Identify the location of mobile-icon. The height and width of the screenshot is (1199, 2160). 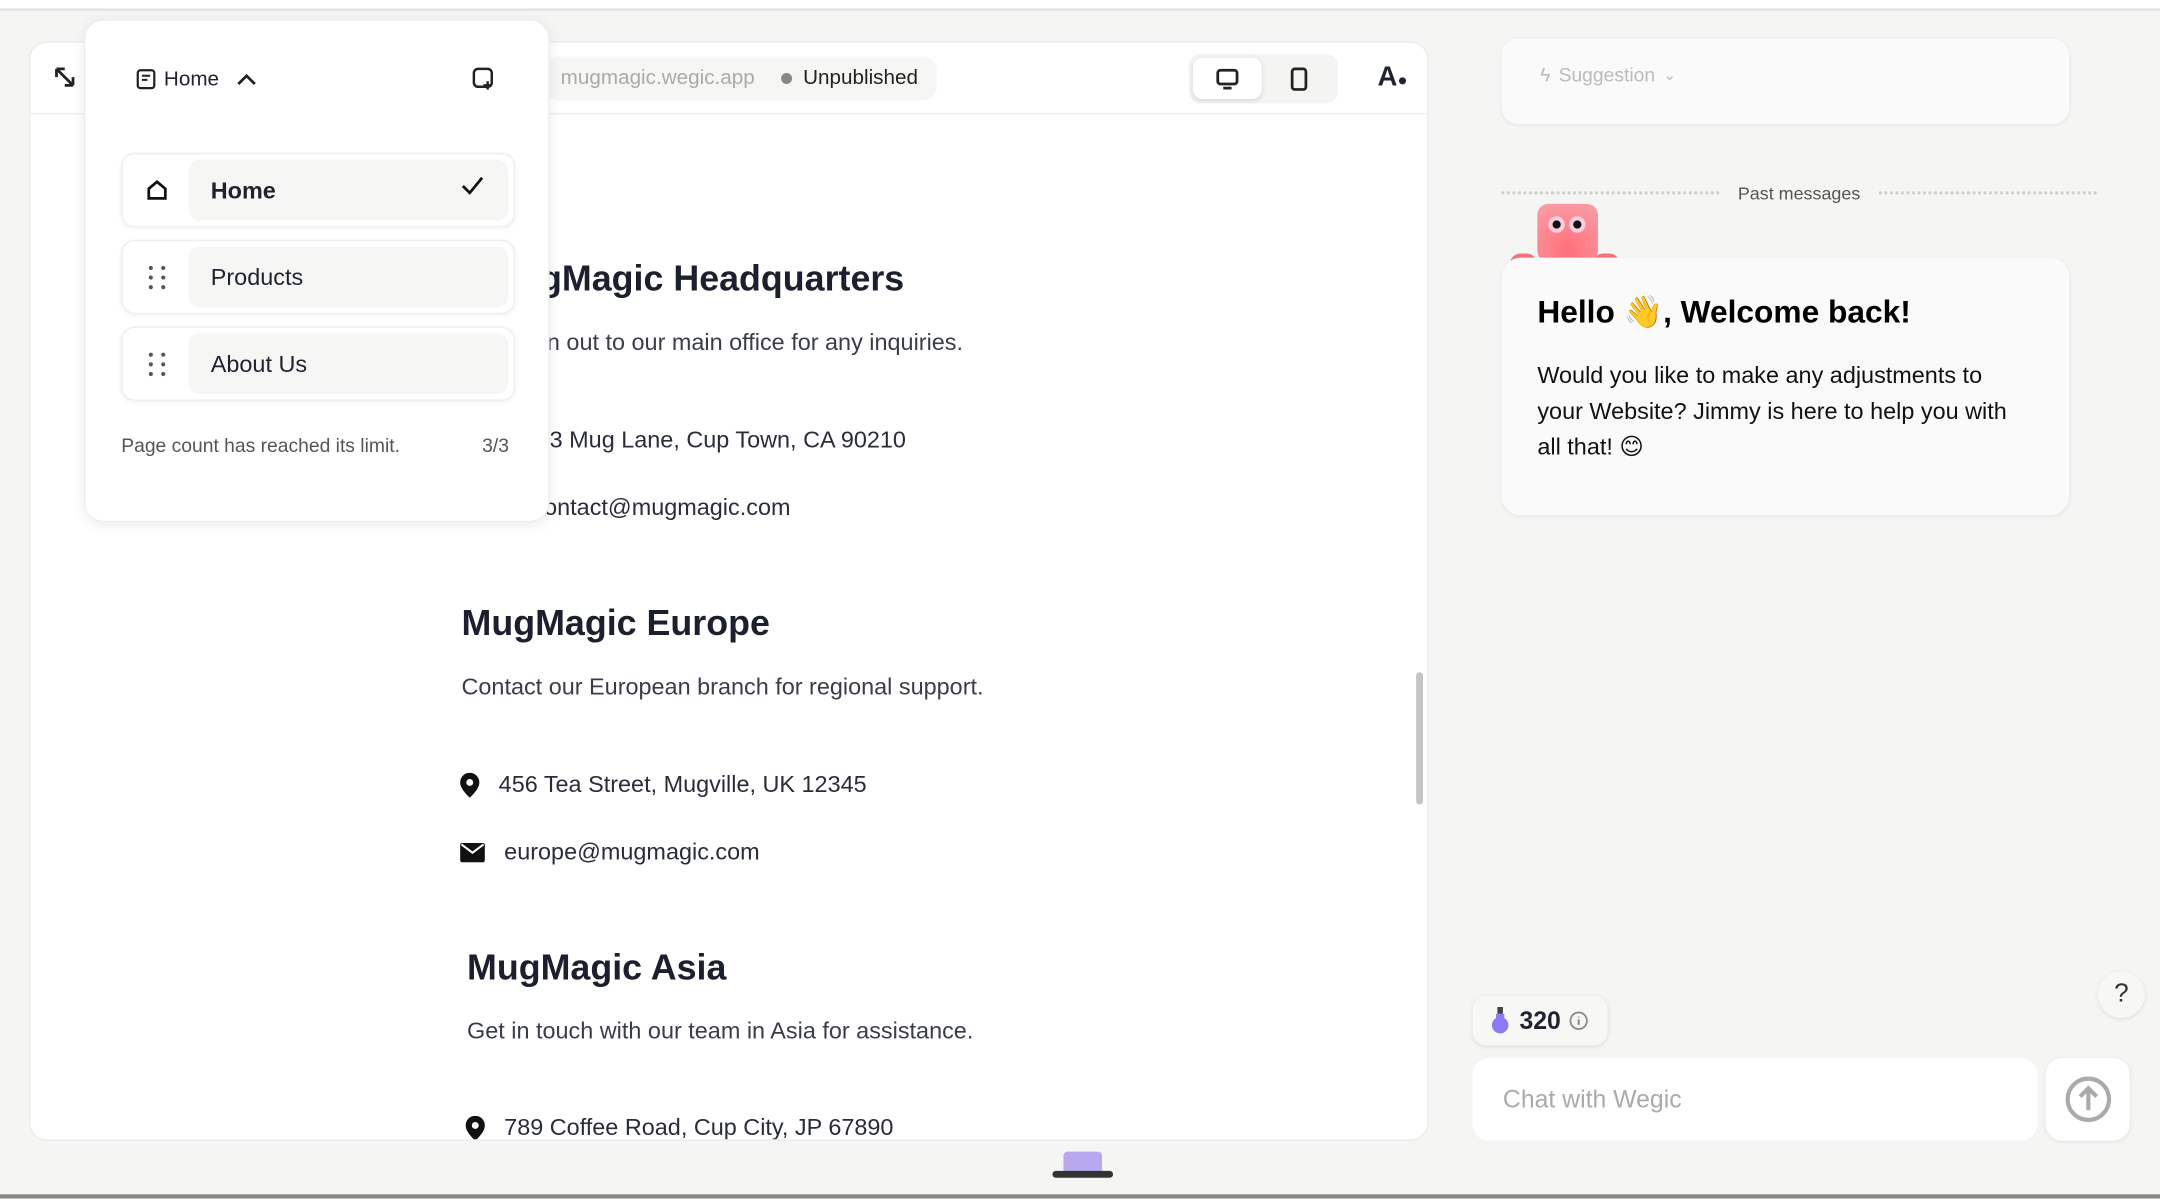
(1299, 79).